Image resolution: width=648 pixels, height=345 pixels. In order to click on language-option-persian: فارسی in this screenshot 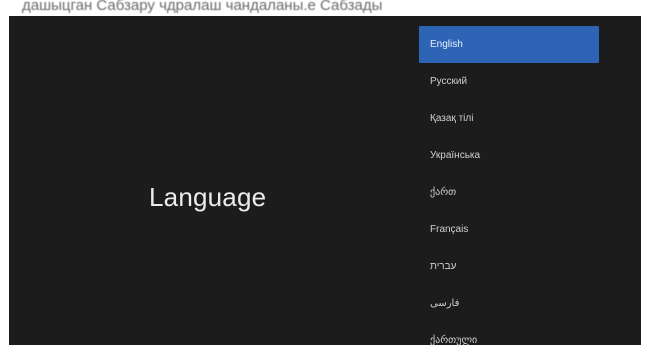, I will do `click(509, 303)`.